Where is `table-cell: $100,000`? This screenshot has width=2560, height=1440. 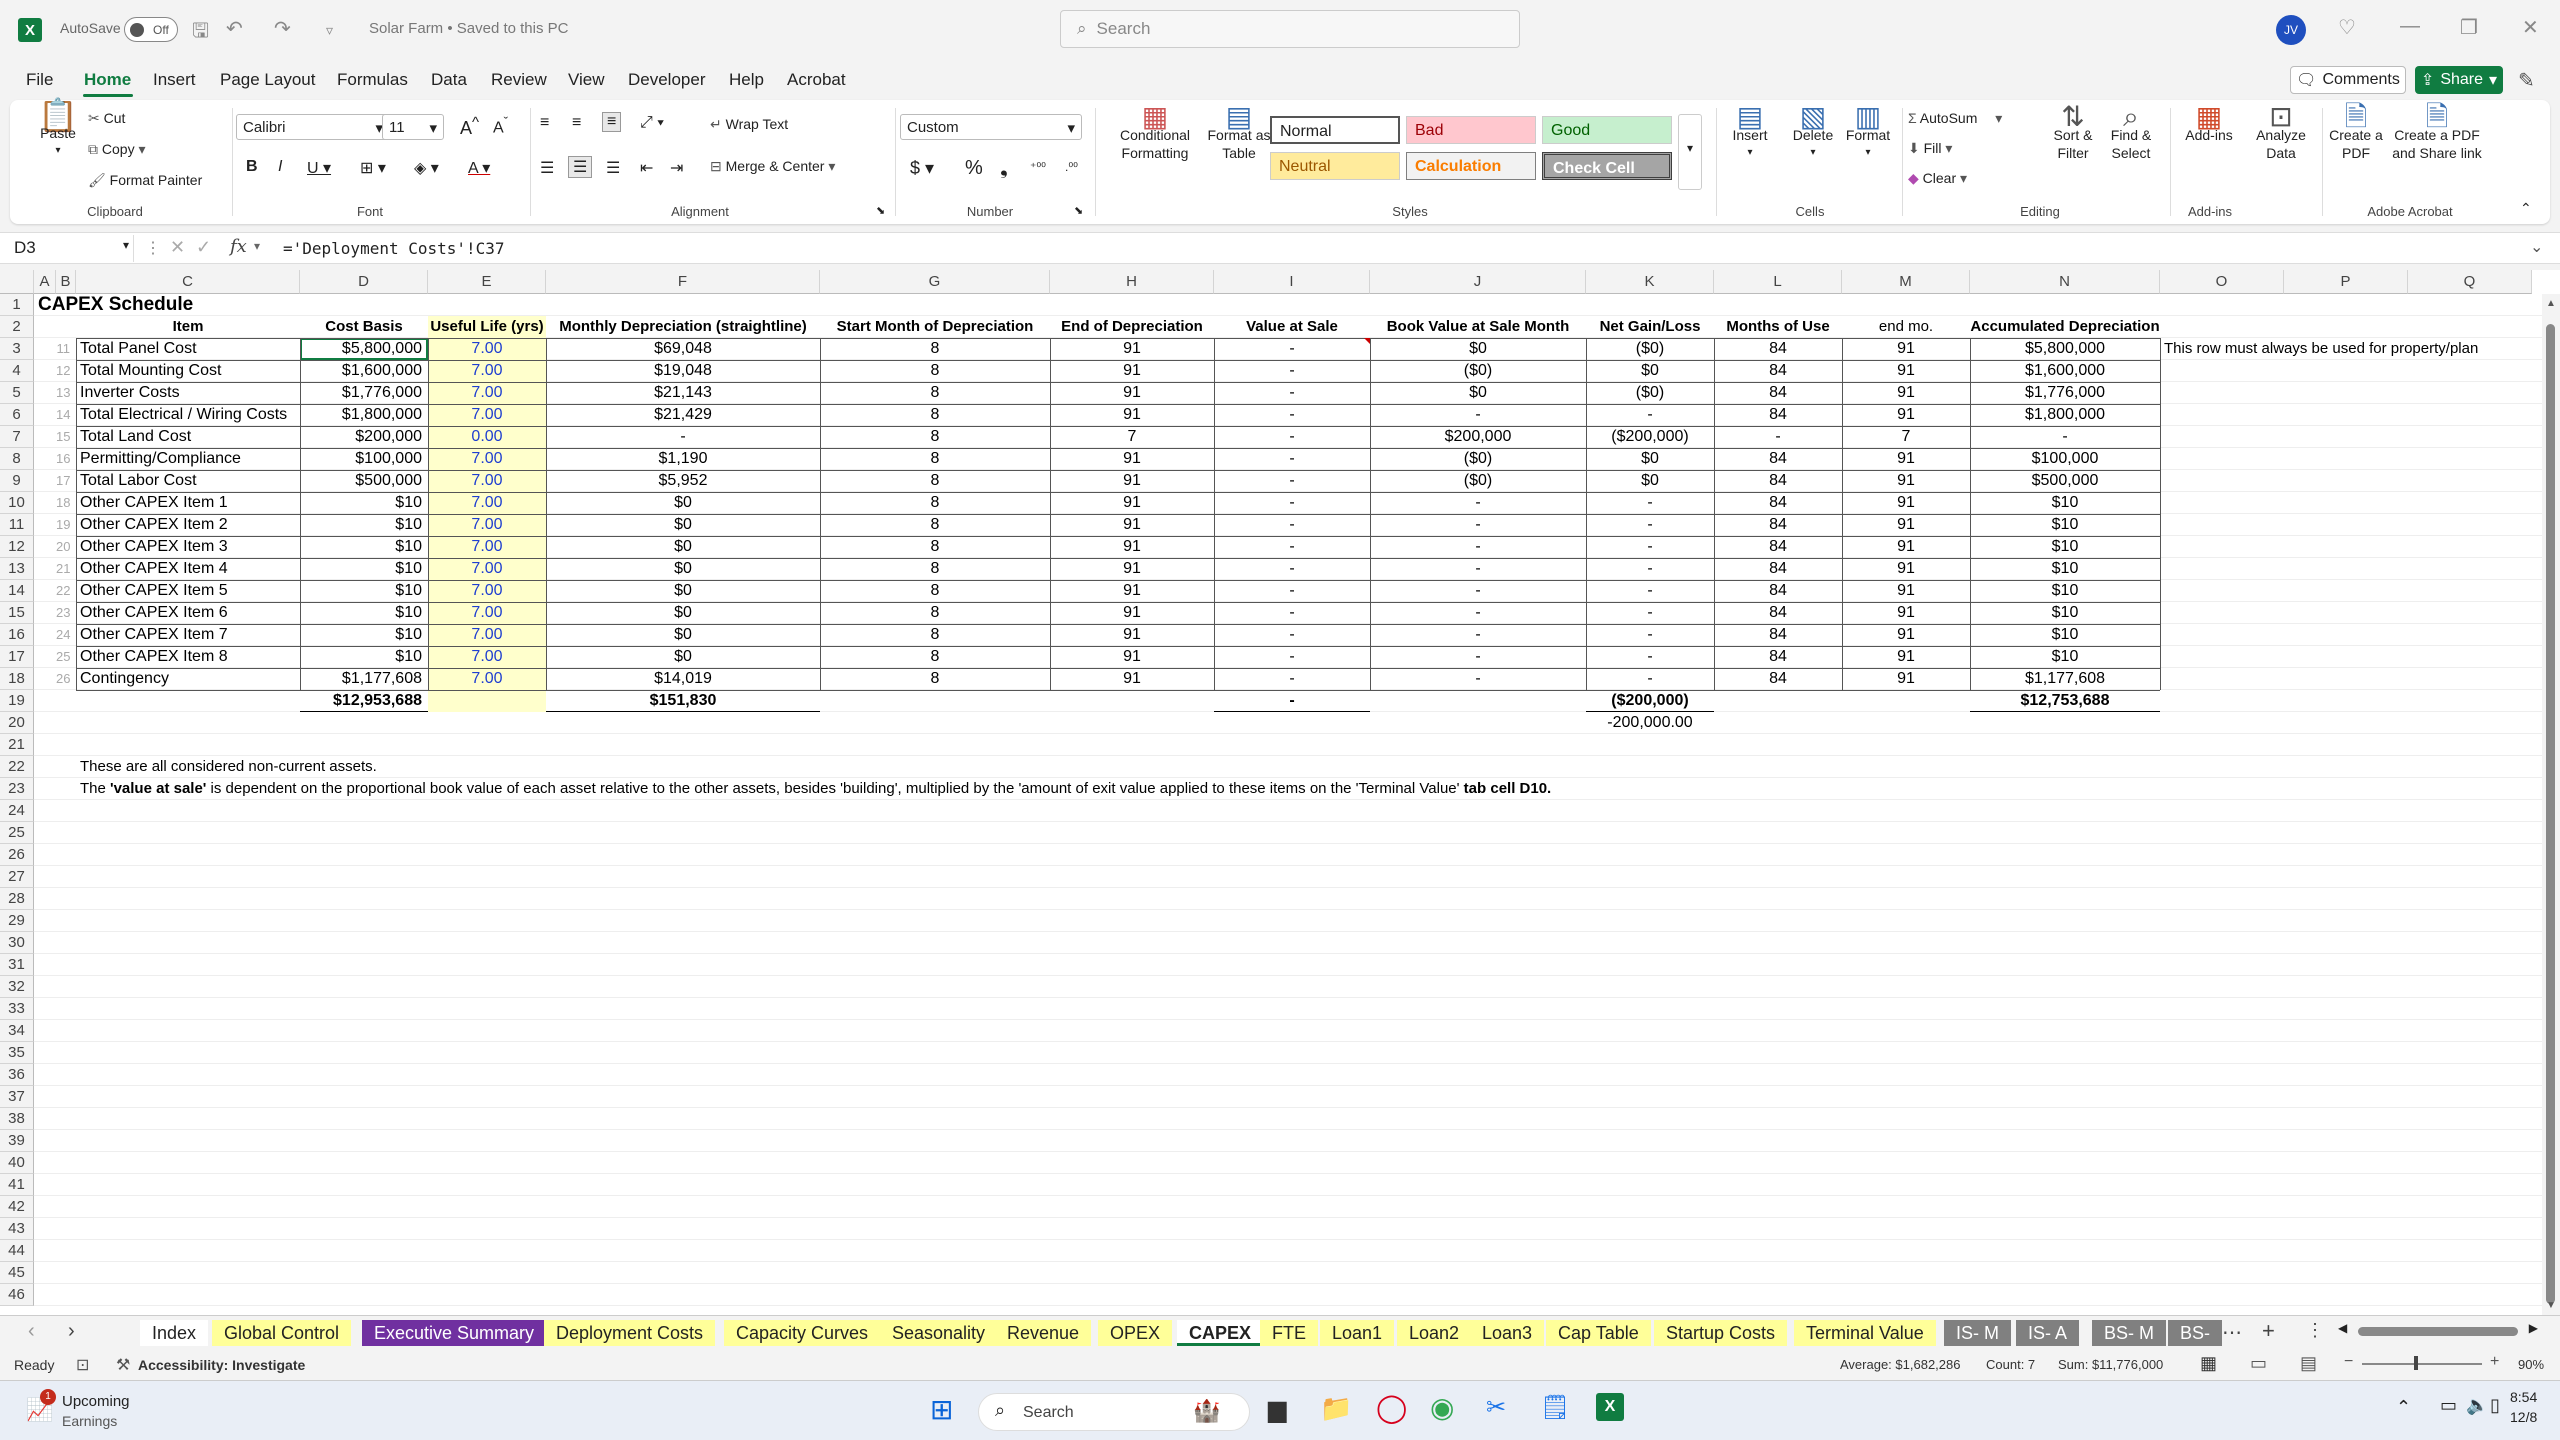
table-cell: $100,000 is located at coordinates (2065, 459).